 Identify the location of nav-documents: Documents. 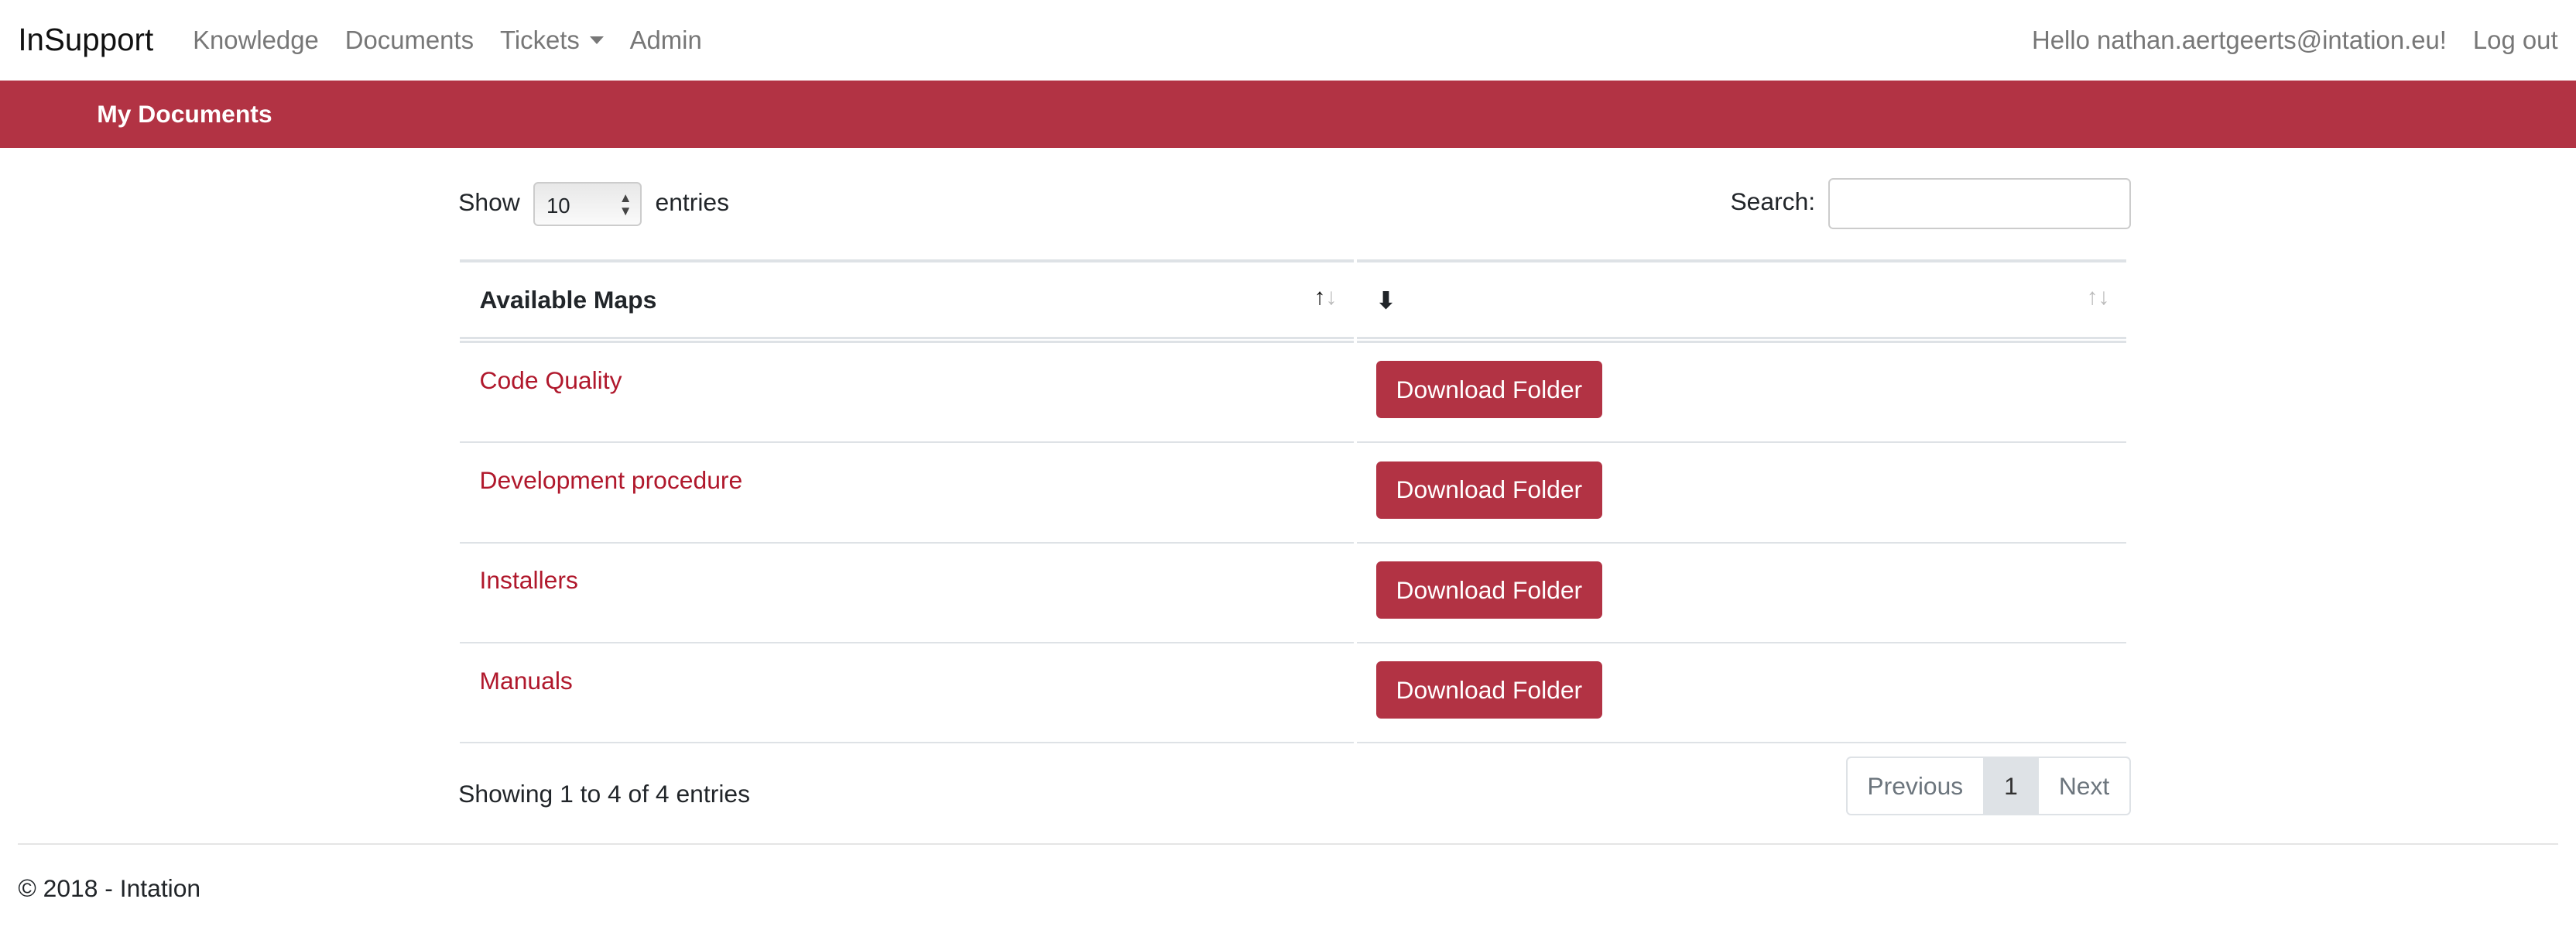
(410, 41).